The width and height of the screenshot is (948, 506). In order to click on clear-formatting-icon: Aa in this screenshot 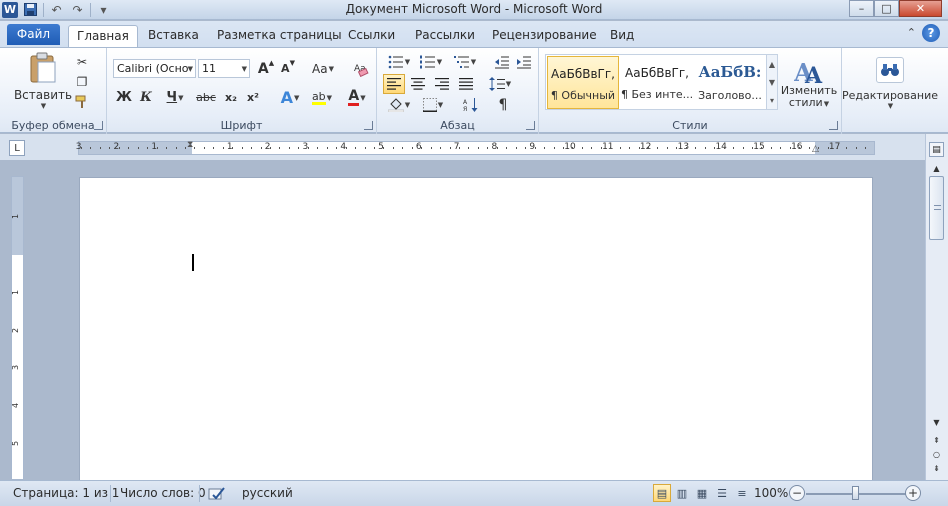, I will do `click(361, 68)`.